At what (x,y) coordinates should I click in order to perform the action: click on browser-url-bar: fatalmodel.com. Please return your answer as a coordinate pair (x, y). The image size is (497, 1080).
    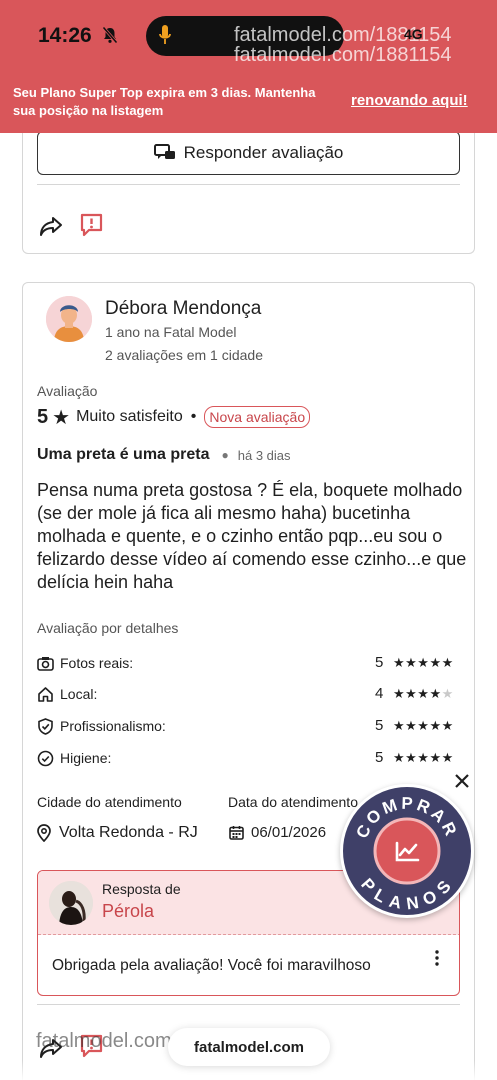
    Looking at the image, I should click on (249, 1047).